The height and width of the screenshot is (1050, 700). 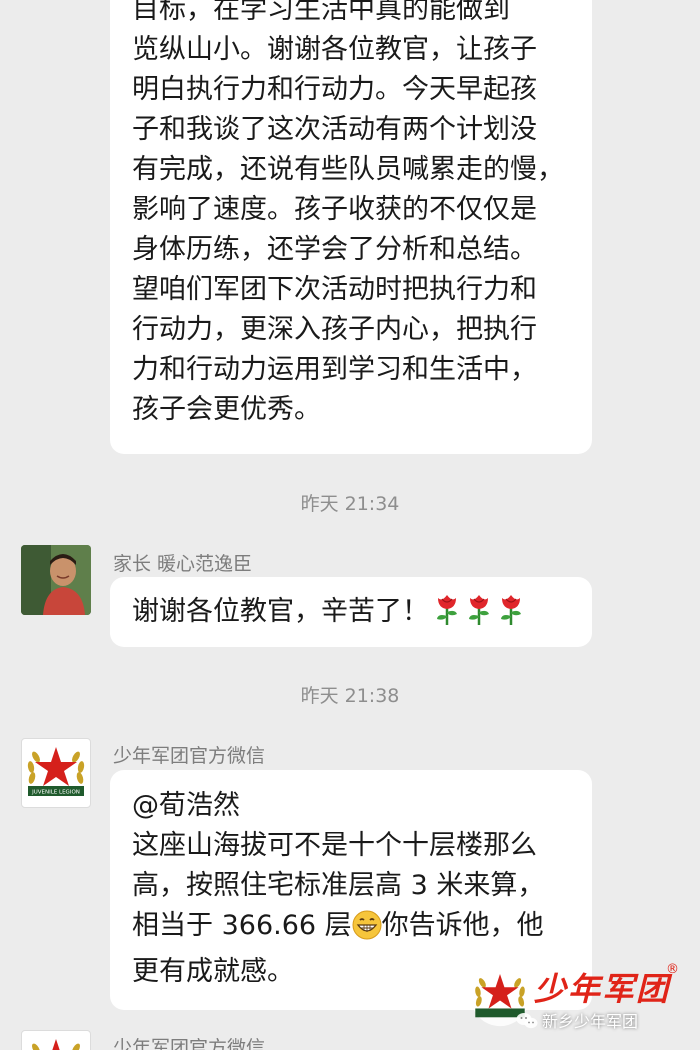 I want to click on message-line: 力和行动力运用到学习和生活中，, so click(x=334, y=369).